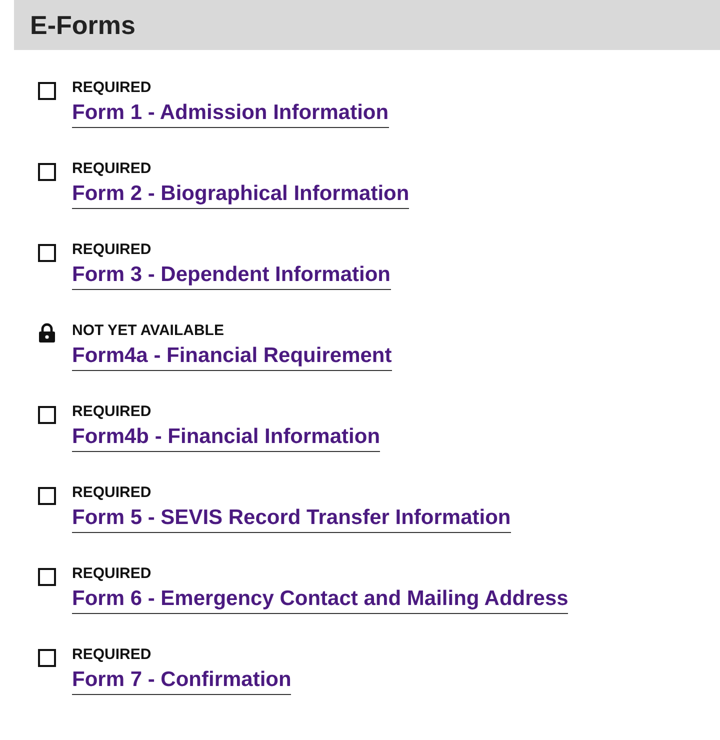 This screenshot has width=720, height=740. What do you see at coordinates (47, 333) in the screenshot?
I see `lock-icon` at bounding box center [47, 333].